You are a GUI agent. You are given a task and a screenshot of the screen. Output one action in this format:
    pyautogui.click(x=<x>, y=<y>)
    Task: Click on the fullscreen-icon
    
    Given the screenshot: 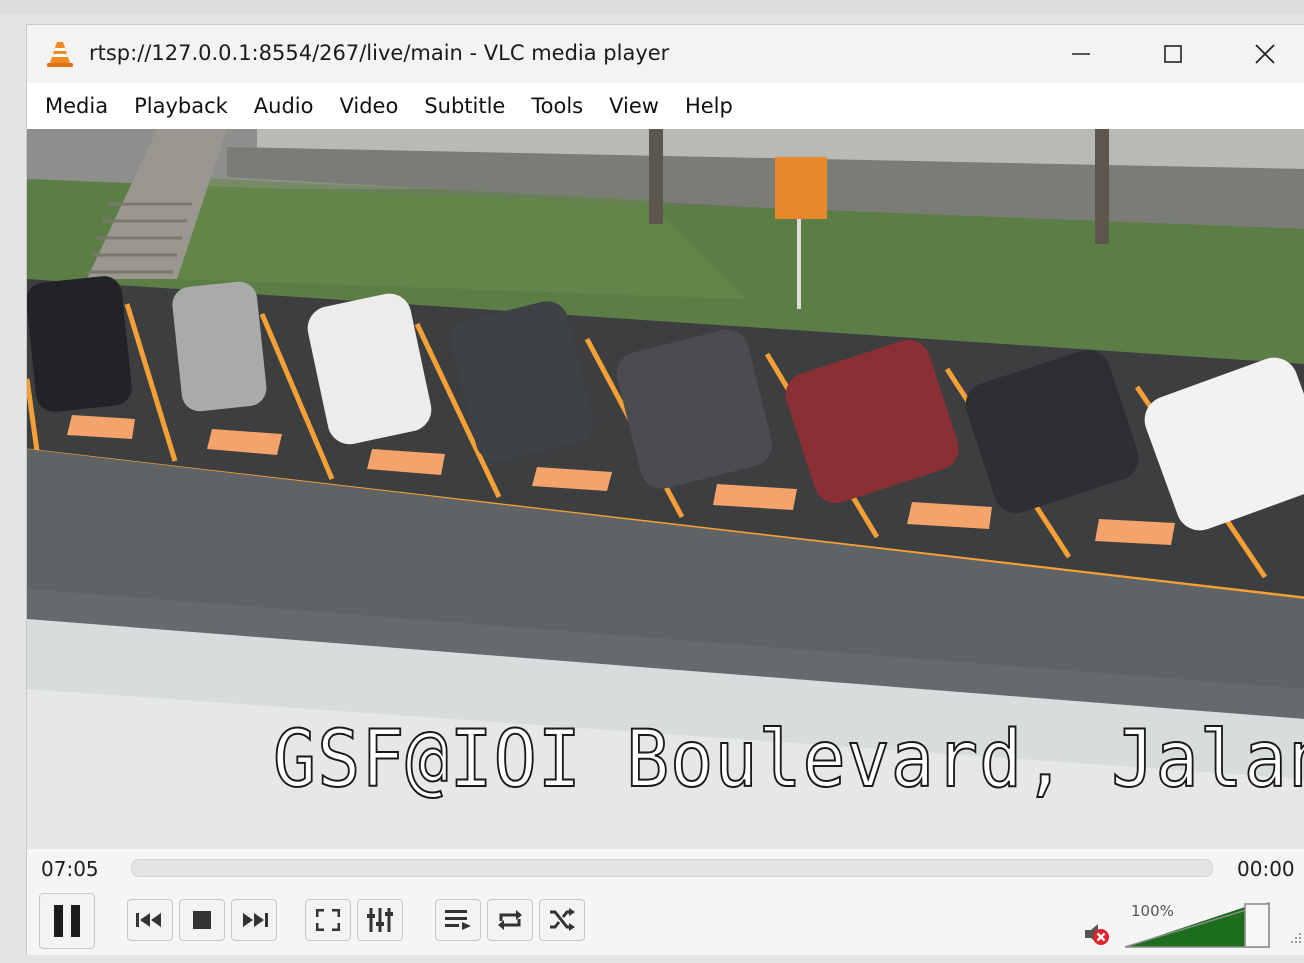 What is the action you would take?
    pyautogui.click(x=328, y=920)
    